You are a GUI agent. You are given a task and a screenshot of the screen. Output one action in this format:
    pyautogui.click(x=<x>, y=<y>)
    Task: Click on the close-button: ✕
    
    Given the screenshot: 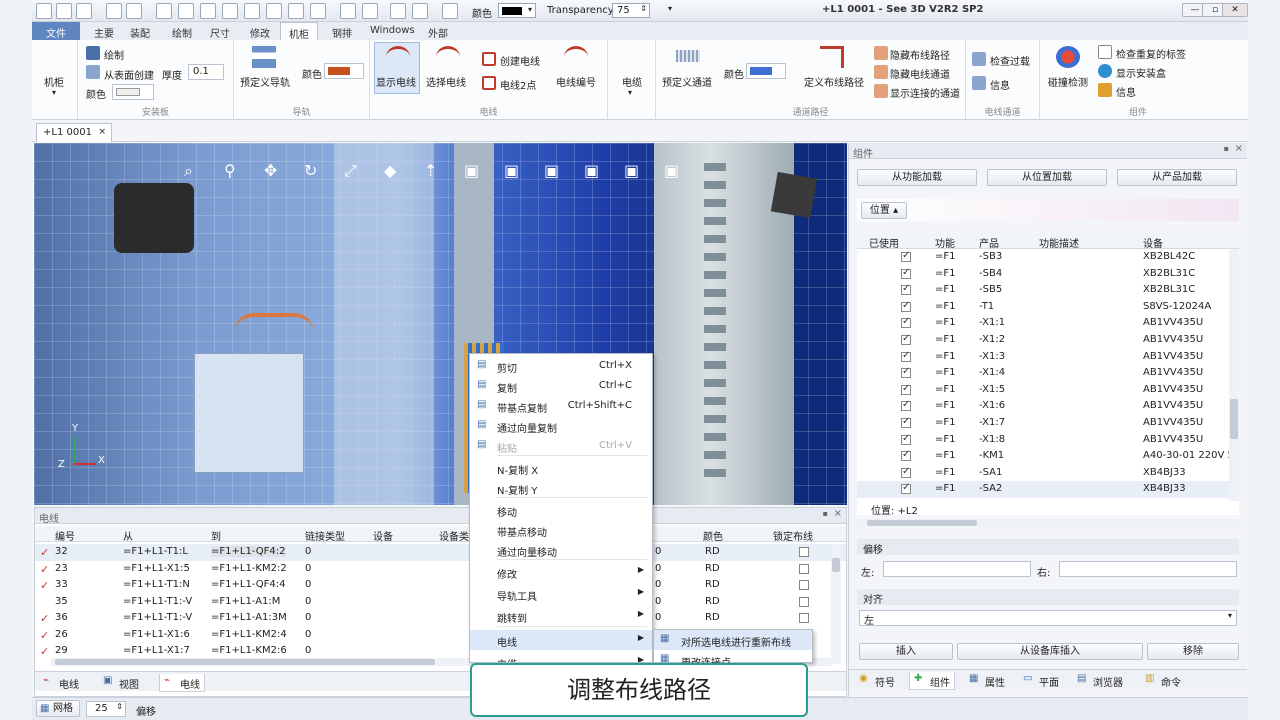 What is the action you would take?
    pyautogui.click(x=1235, y=10)
    